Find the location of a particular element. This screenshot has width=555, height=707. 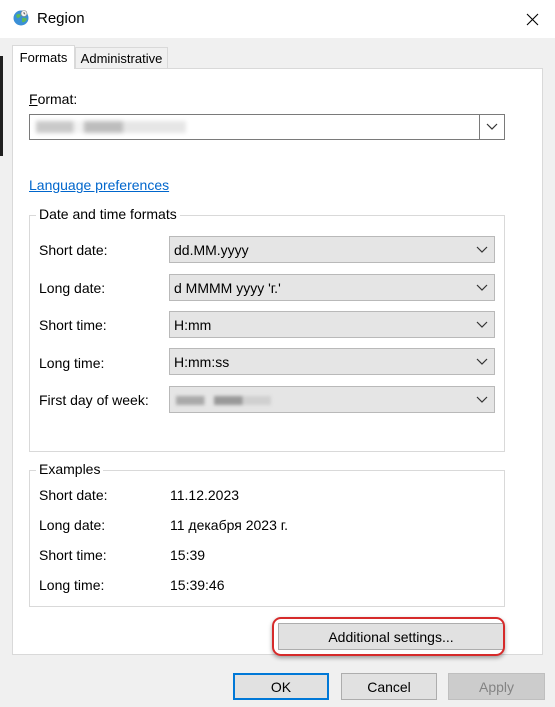

long-date-value: d MMMM yyyy 'г.' is located at coordinates (227, 288).